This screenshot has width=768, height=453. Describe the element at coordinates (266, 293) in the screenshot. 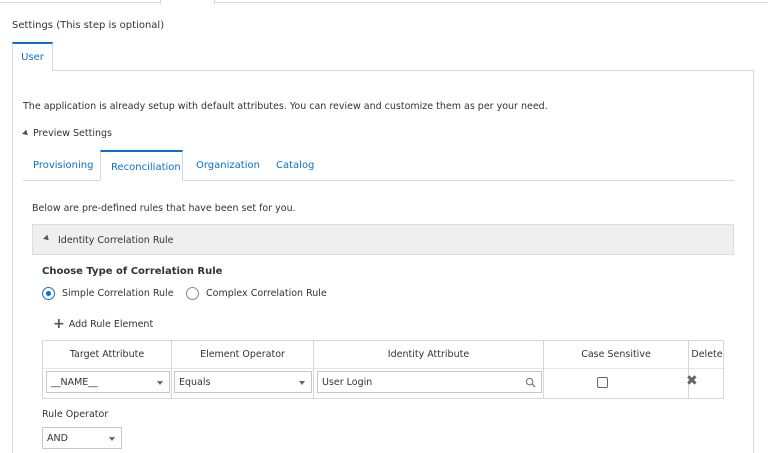

I see `complex-correlation-label: Complex Correlation Rule` at that location.